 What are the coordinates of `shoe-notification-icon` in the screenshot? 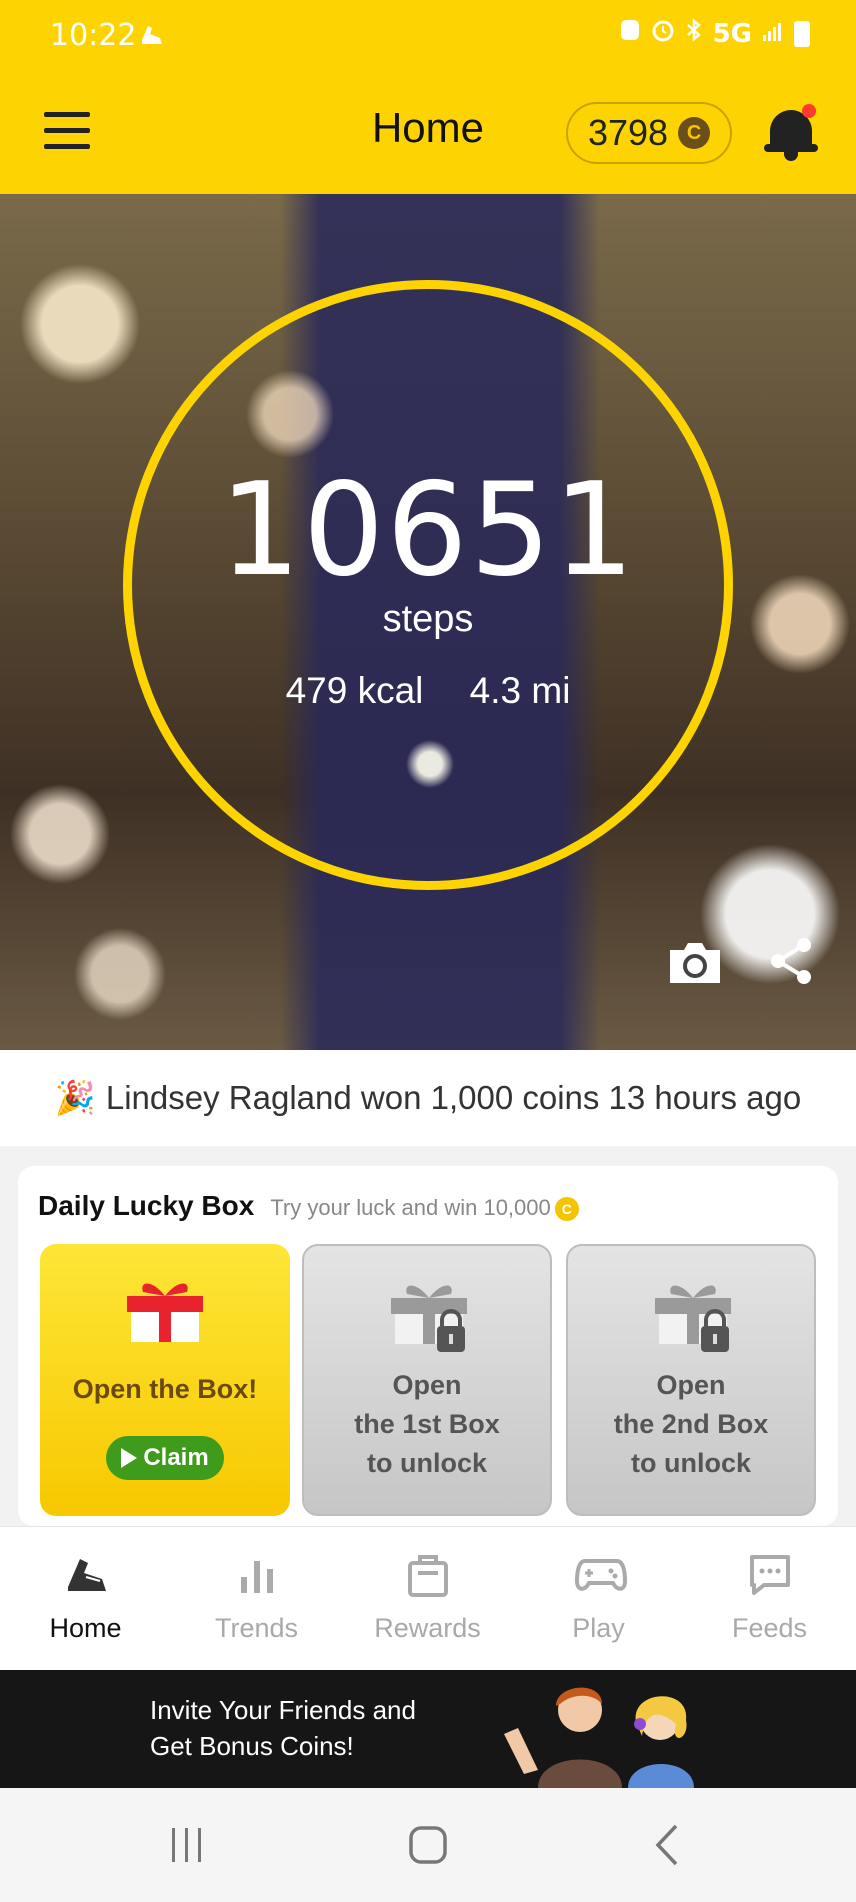 It's located at (152, 37).